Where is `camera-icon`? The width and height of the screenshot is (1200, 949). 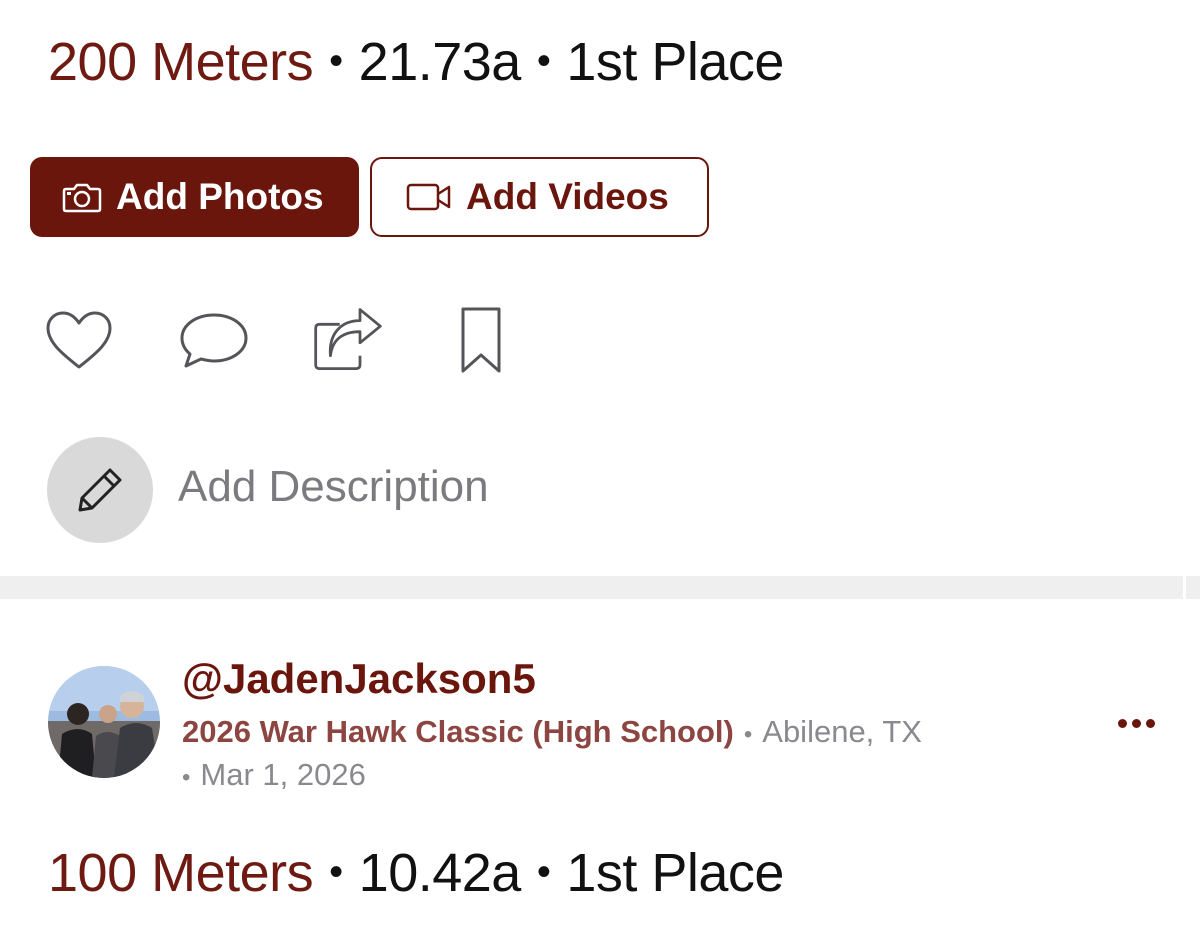 camera-icon is located at coordinates (82, 198).